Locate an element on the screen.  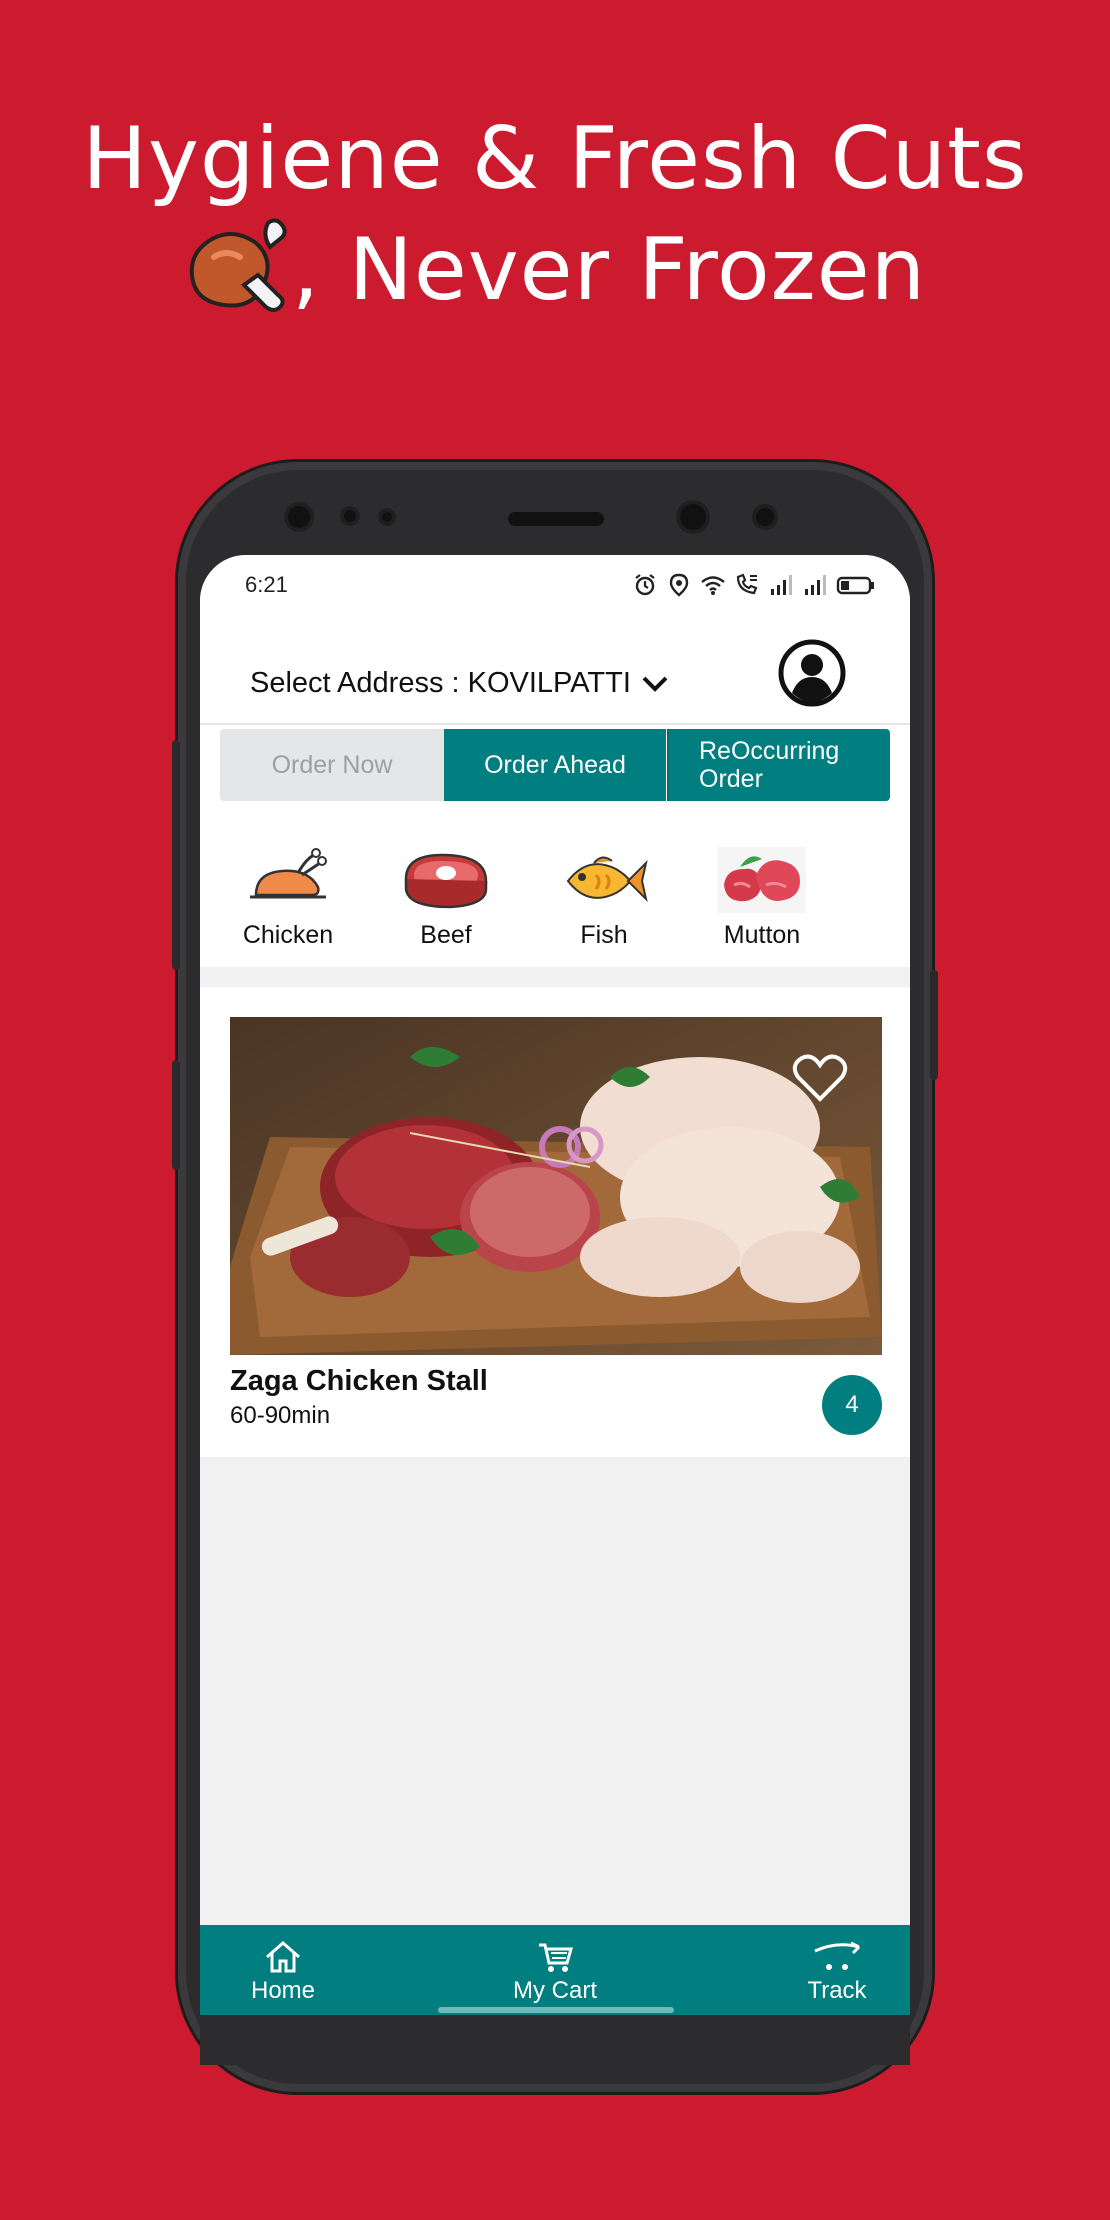
category-beef: Beef is located at coordinates (446, 897).